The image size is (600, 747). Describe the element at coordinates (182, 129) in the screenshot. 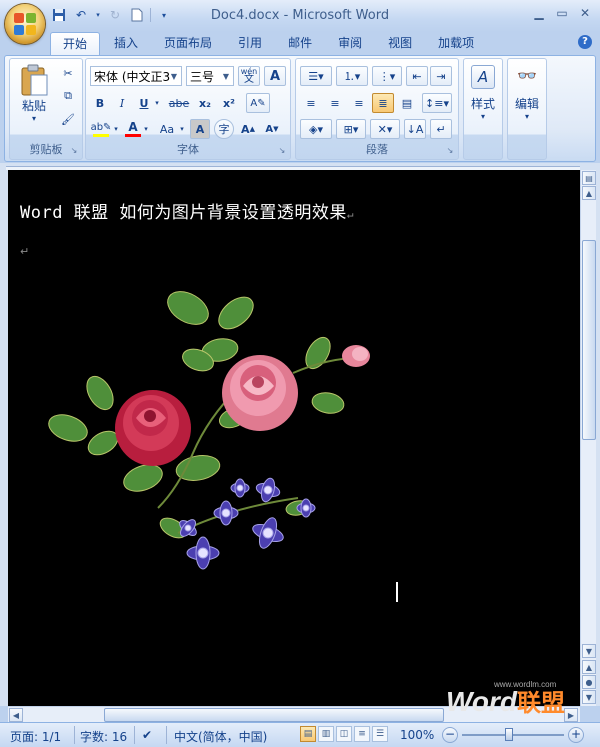

I see `change-case-dropdown-icon: ▾` at that location.